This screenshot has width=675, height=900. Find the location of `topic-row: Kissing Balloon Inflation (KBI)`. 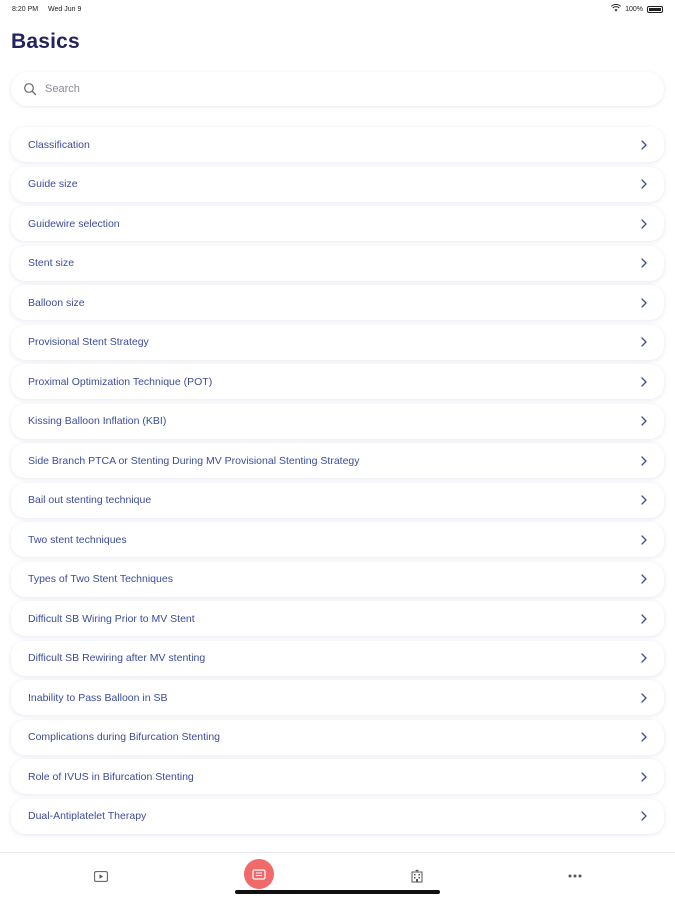

topic-row: Kissing Balloon Inflation (KBI) is located at coordinates (337, 421).